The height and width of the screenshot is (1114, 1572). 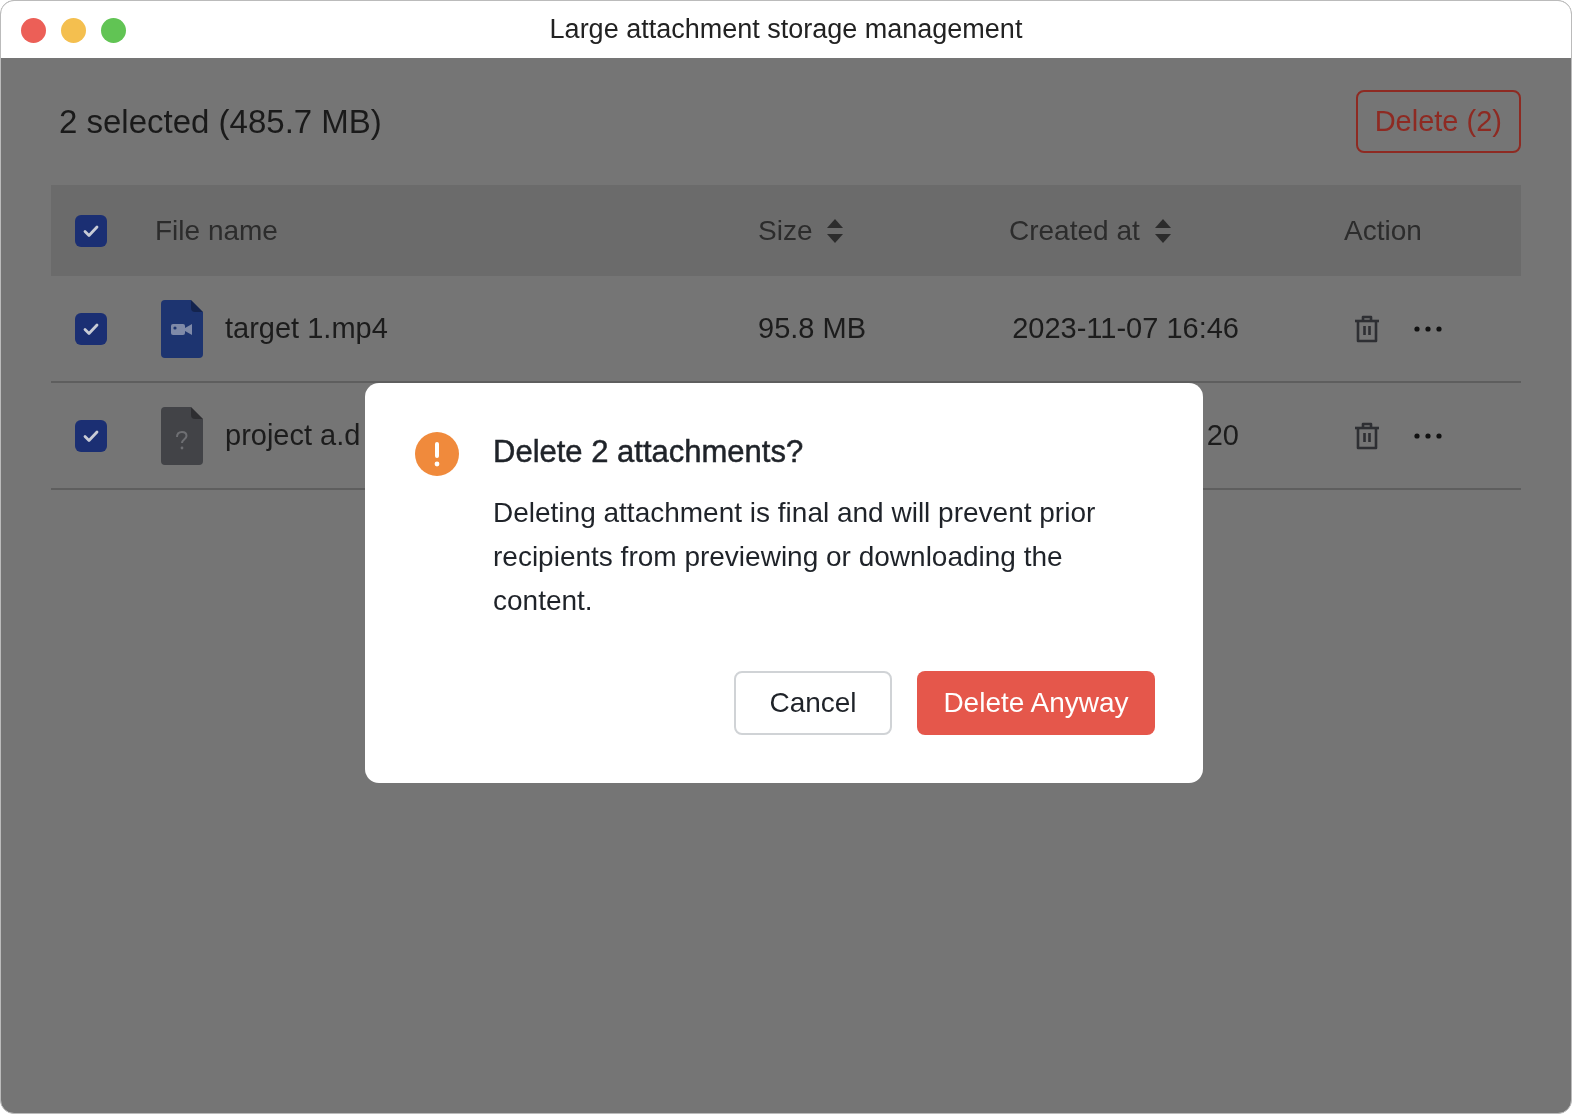 What do you see at coordinates (786, 29) in the screenshot?
I see `window-title: Large attachment storage management` at bounding box center [786, 29].